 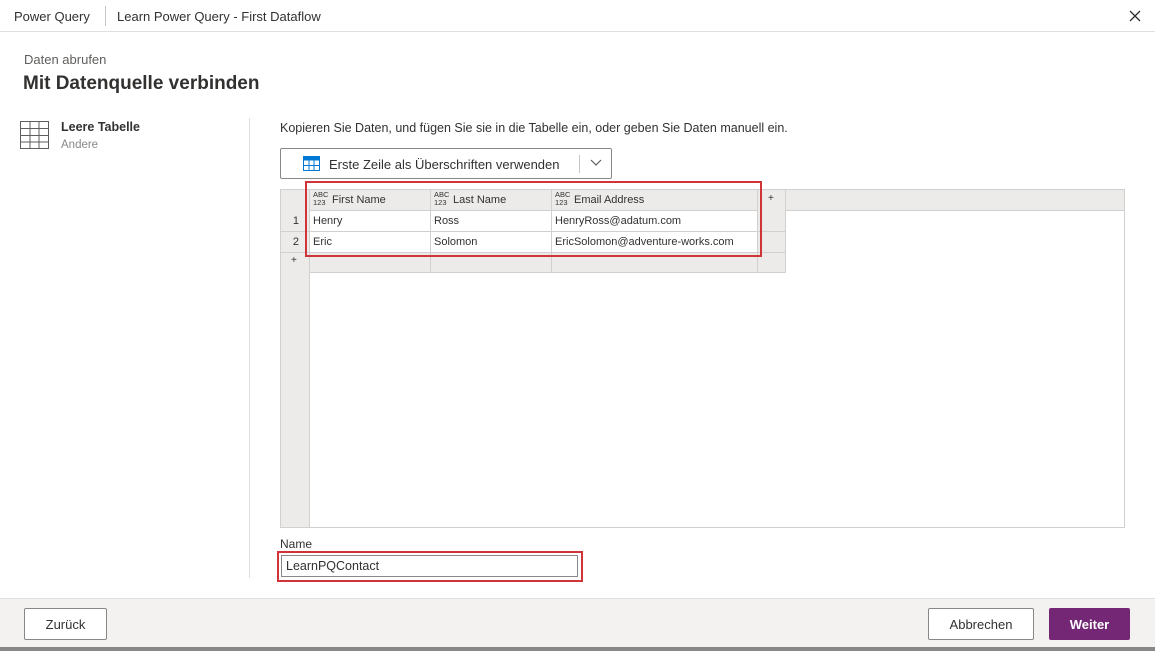 I want to click on pane-divider, so click(x=249, y=348).